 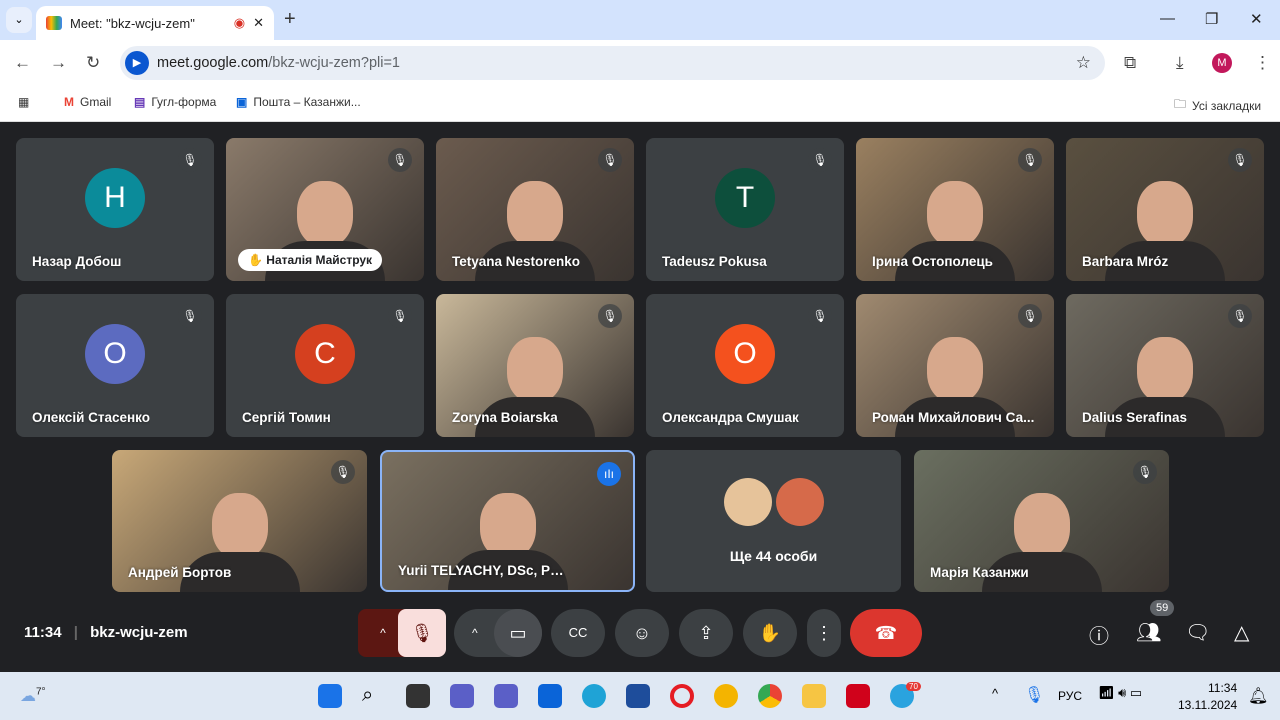 I want to click on clock-date: 13.11.2024, so click(x=1207, y=705).